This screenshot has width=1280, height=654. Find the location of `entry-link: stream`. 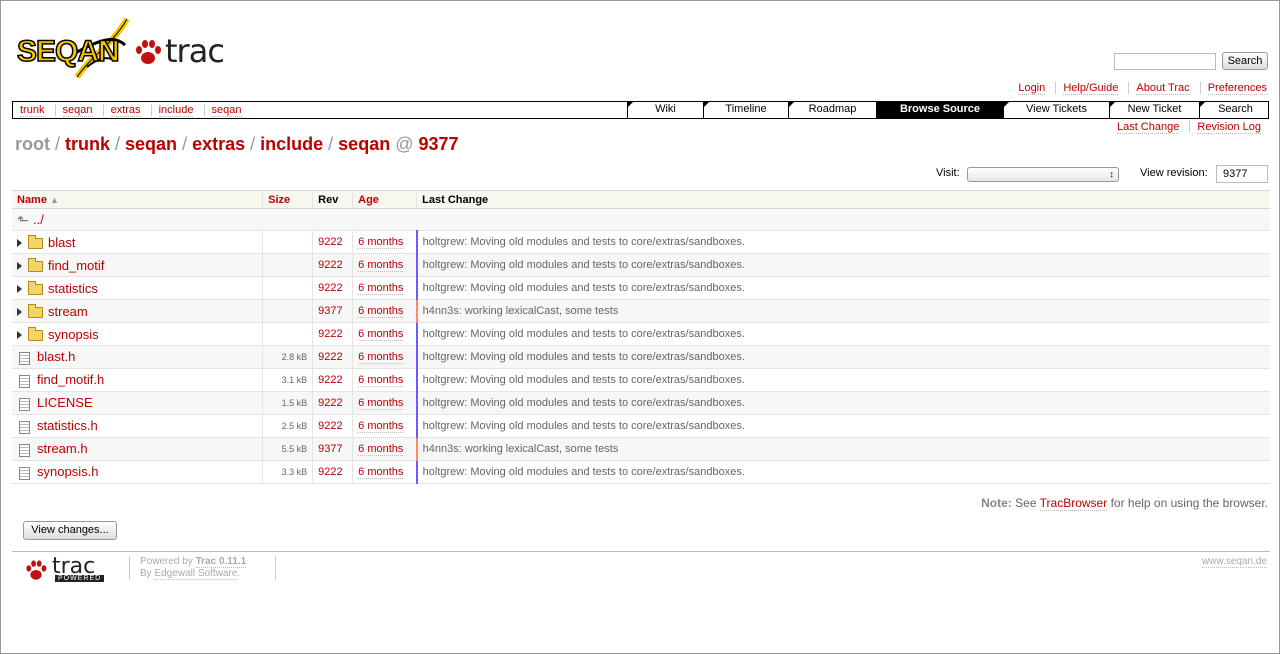

entry-link: stream is located at coordinates (68, 311).